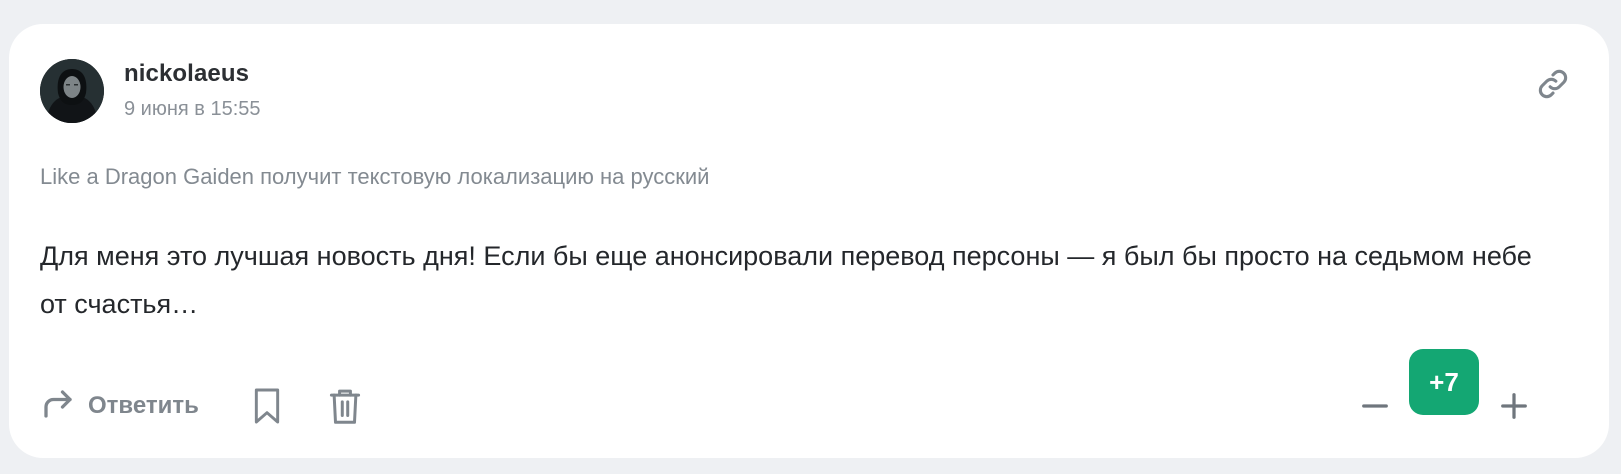 The image size is (1621, 474). I want to click on avatar-image, so click(72, 91).